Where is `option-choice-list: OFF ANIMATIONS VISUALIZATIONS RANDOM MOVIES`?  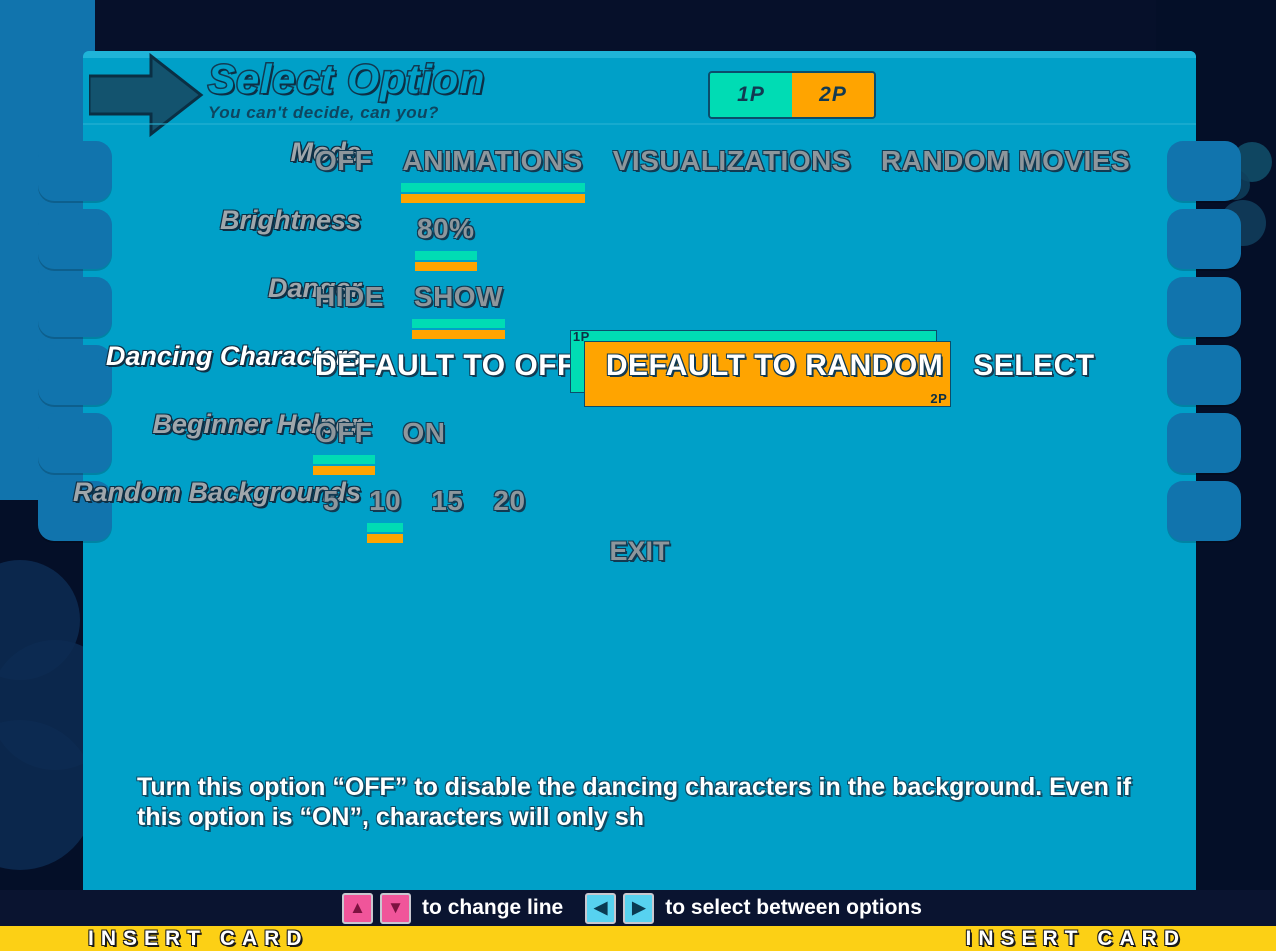 option-choice-list: OFF ANIMATIONS VISUALIZATIONS RANDOM MOVIES is located at coordinates (722, 174).